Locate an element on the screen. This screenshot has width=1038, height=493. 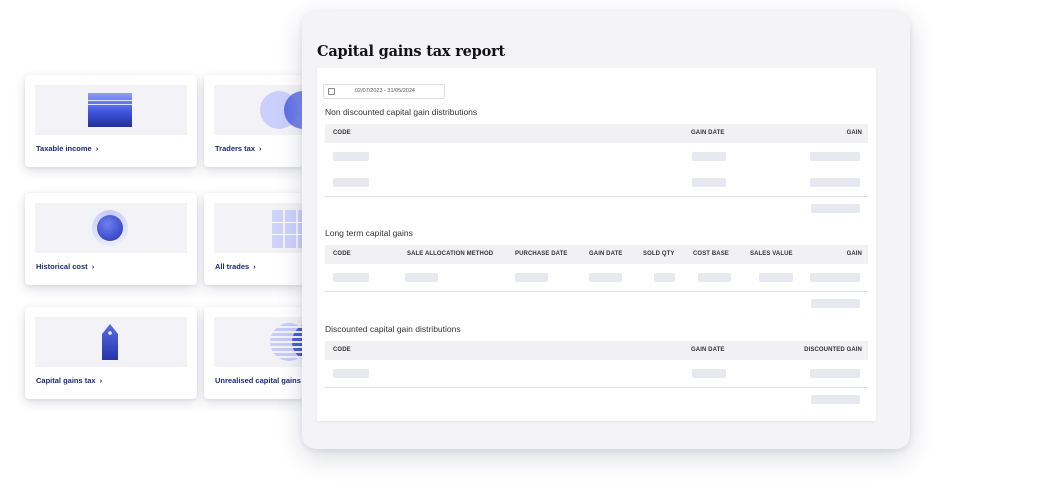
table-chart-icon is located at coordinates (111, 110).